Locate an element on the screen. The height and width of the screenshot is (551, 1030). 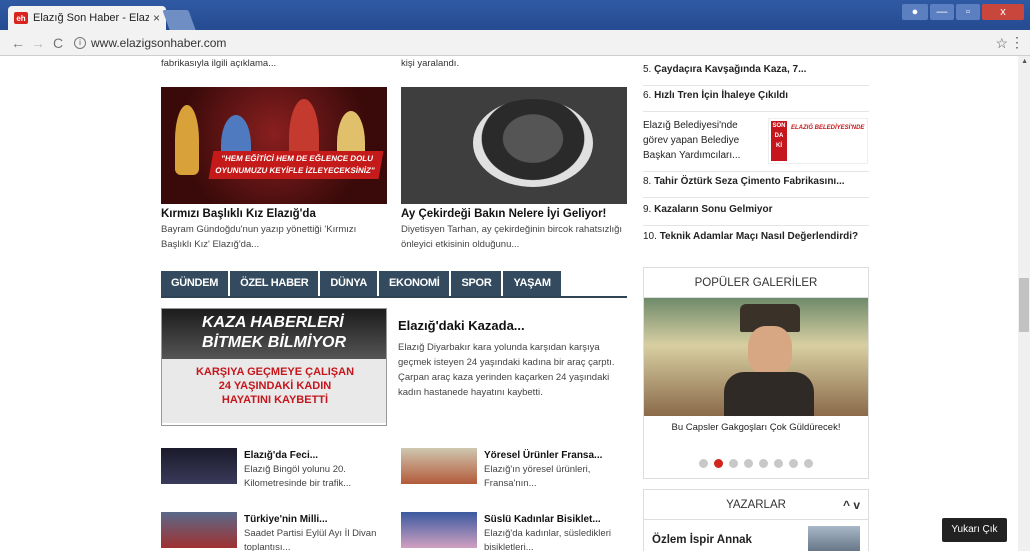
item-title: Teknik Adamlar Maçı Nasıl Değerlendirdi? is located at coordinates (759, 236).